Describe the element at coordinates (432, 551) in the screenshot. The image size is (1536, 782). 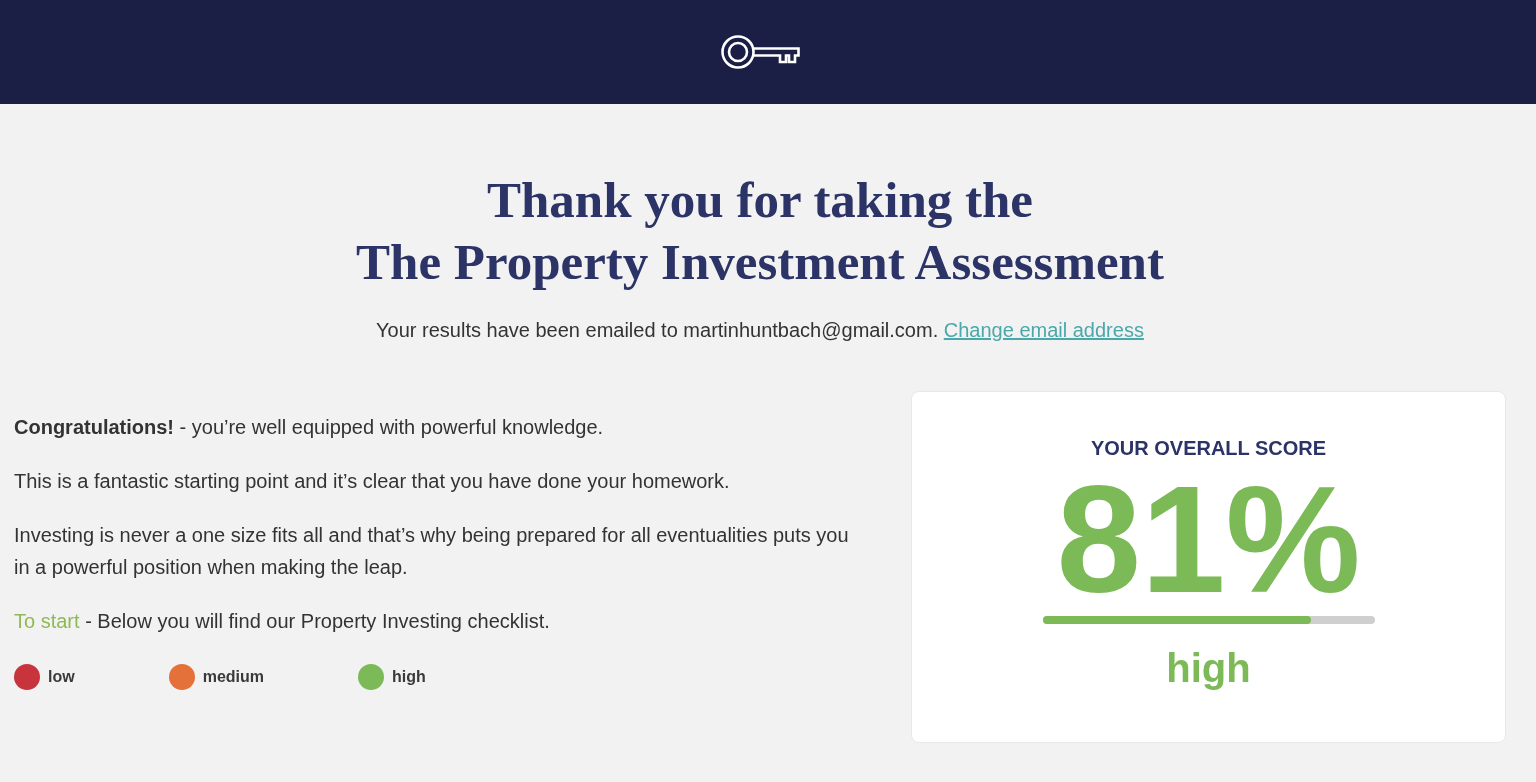
I see `message-paragraph: Investing is never a one size fits all and that’s why being prepared for all eventualities puts you in a powerful position when making the leap.` at that location.